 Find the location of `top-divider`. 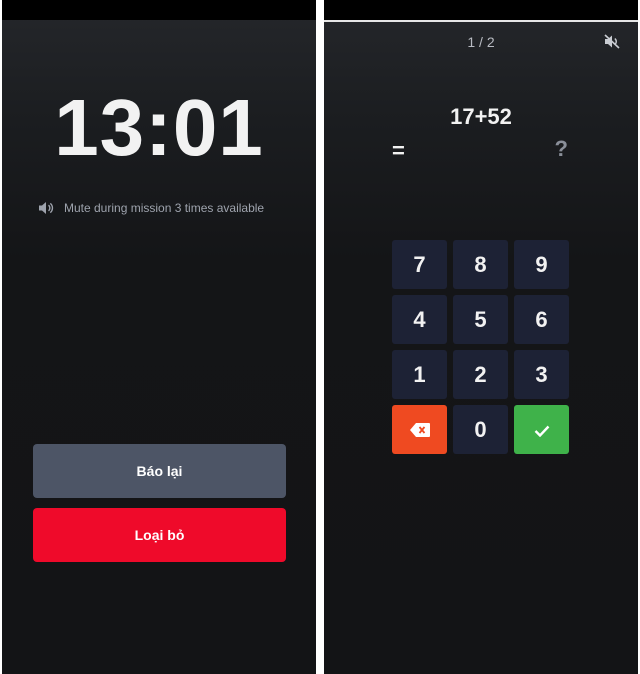

top-divider is located at coordinates (481, 21).